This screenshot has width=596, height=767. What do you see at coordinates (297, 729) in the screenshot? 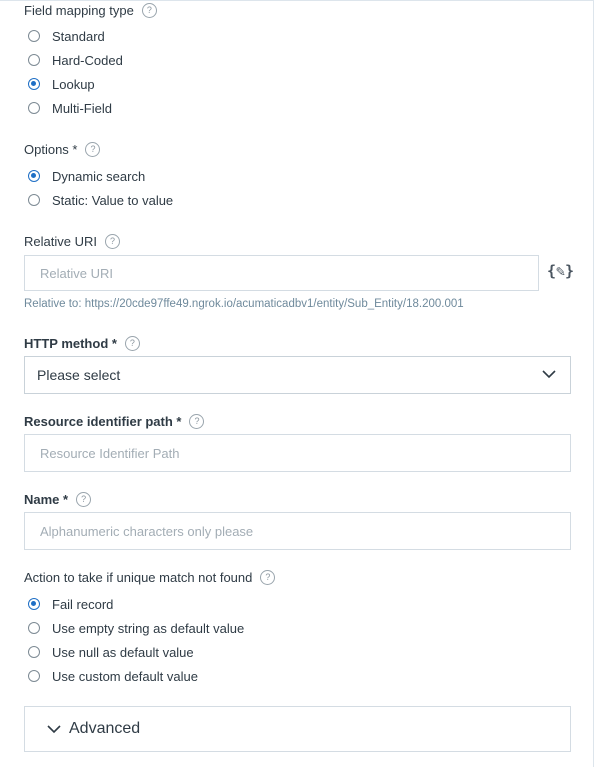
I see `advanced-section-toggle: Advanced` at bounding box center [297, 729].